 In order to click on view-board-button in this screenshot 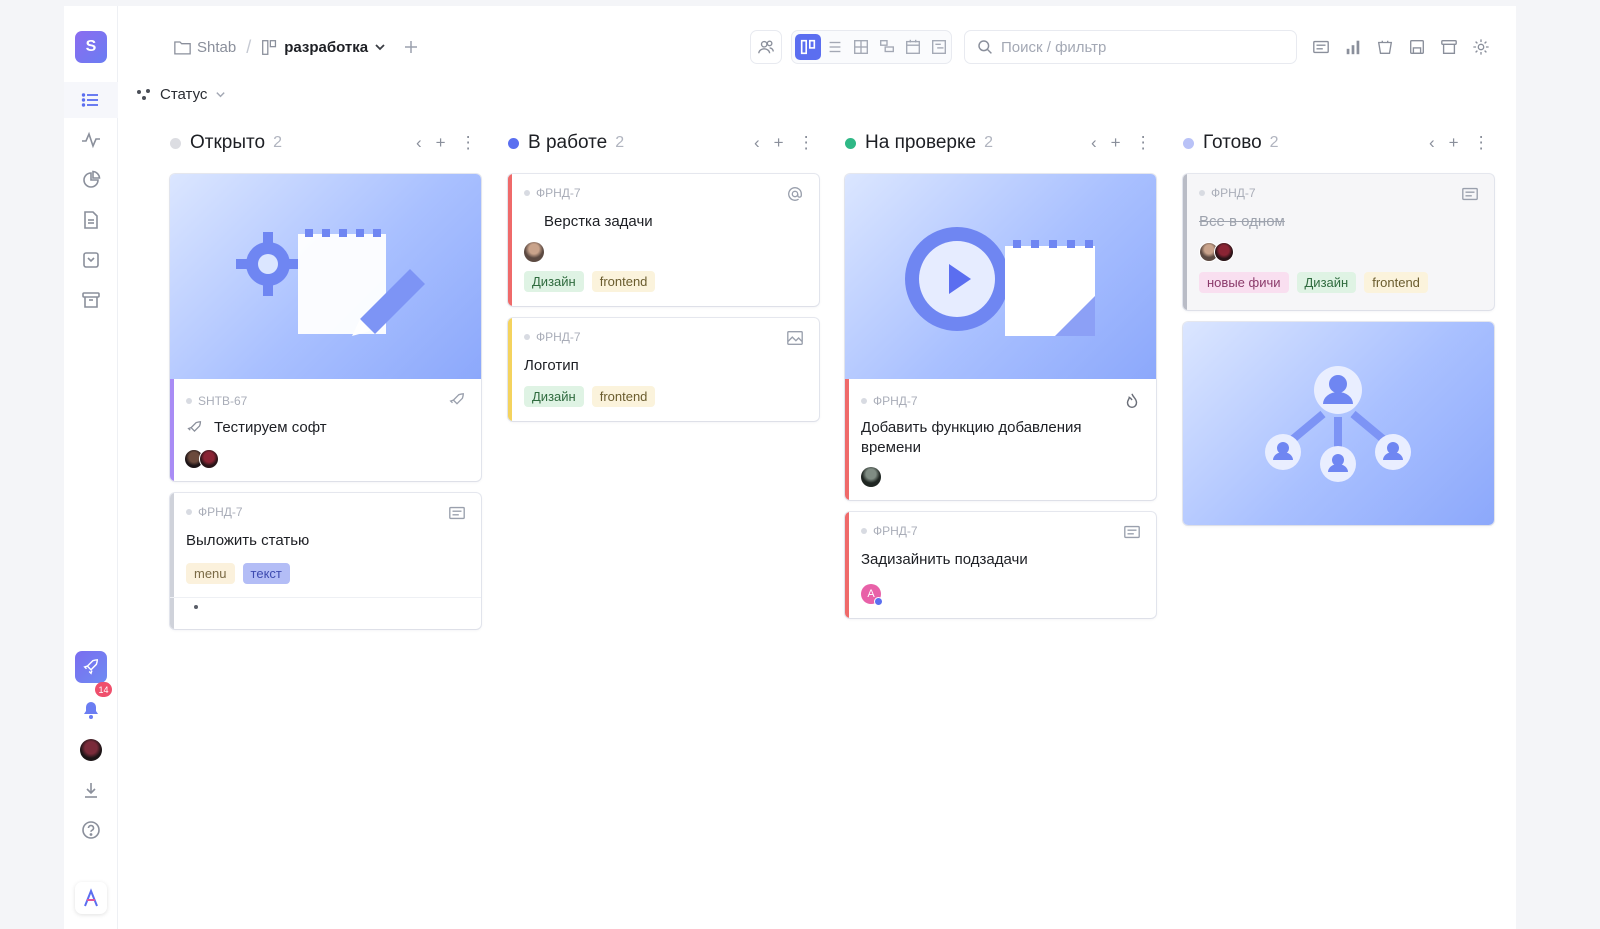, I will do `click(808, 47)`.